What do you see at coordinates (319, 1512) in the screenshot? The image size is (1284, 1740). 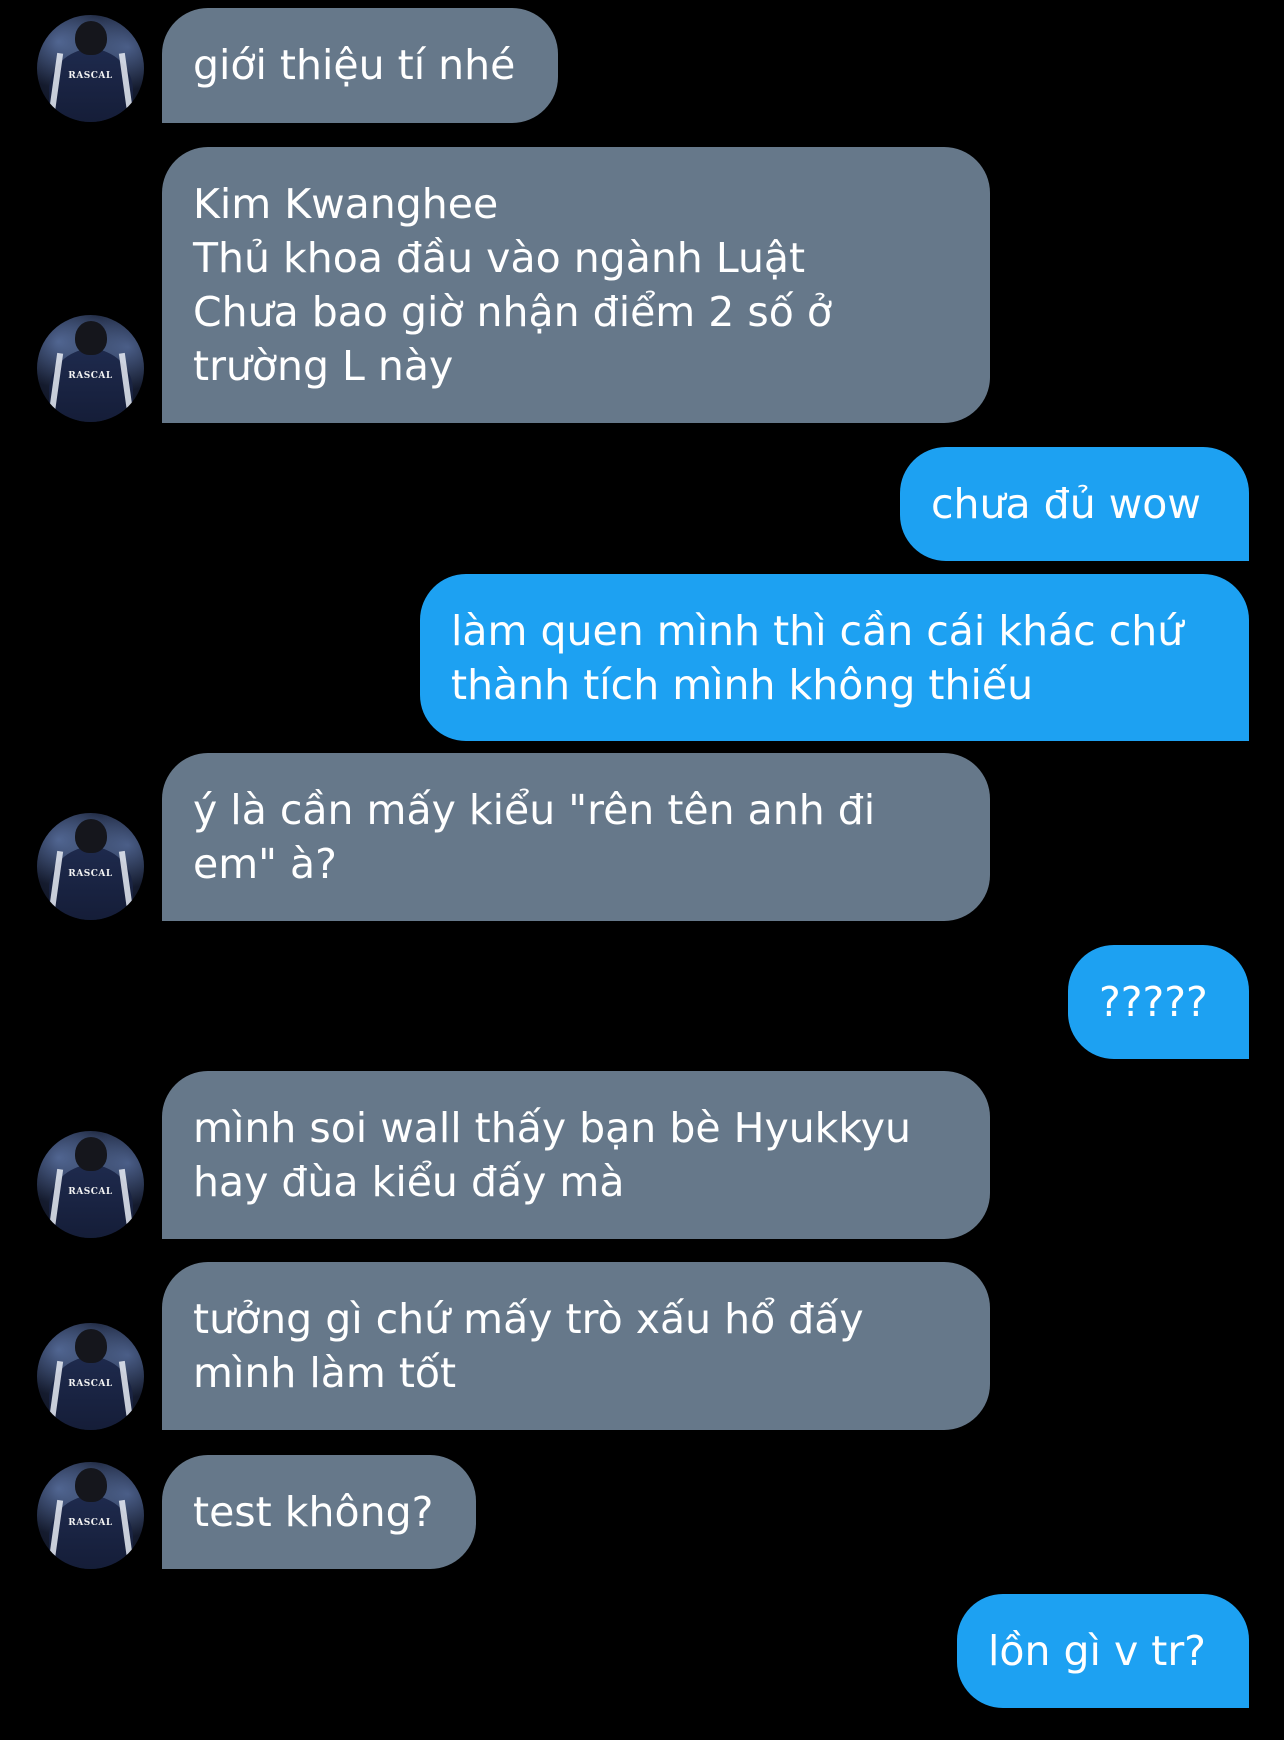 I see `incoming-message-bubble: test không?` at bounding box center [319, 1512].